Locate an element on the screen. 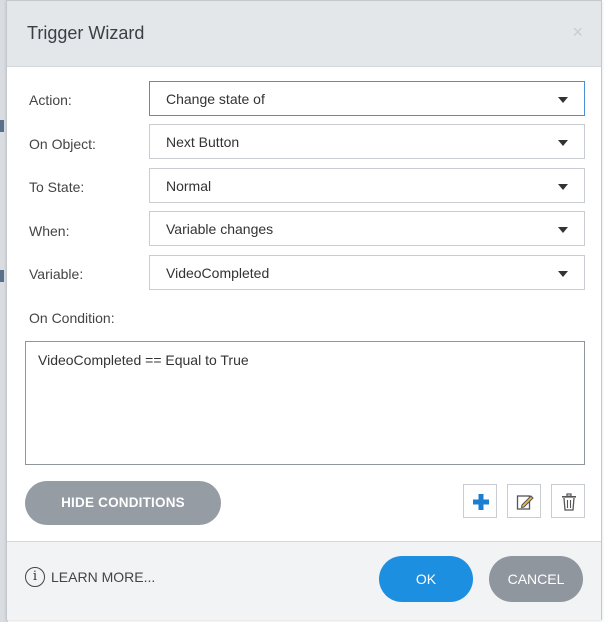  to-state-value: Normal is located at coordinates (189, 186).